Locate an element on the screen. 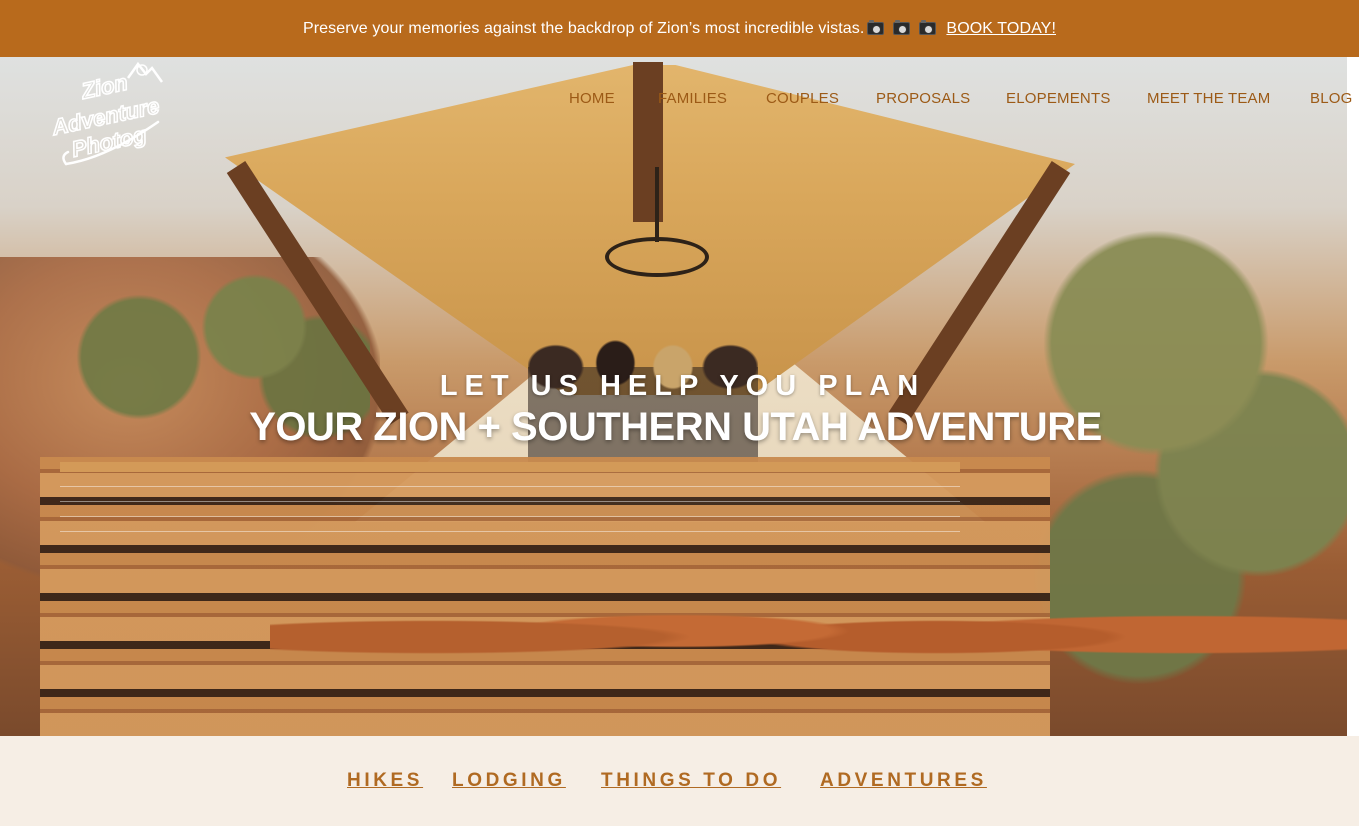  nav-item-blog: BLOG is located at coordinates (1331, 98).